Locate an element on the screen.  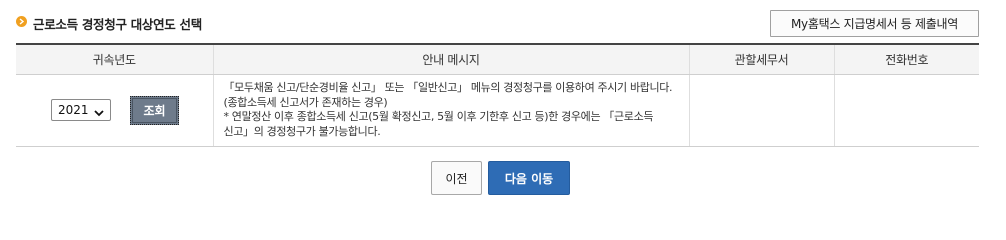
table-header-row: 귀속년도 안내 메시지 관할세무서 전화번호 is located at coordinates (497, 59).